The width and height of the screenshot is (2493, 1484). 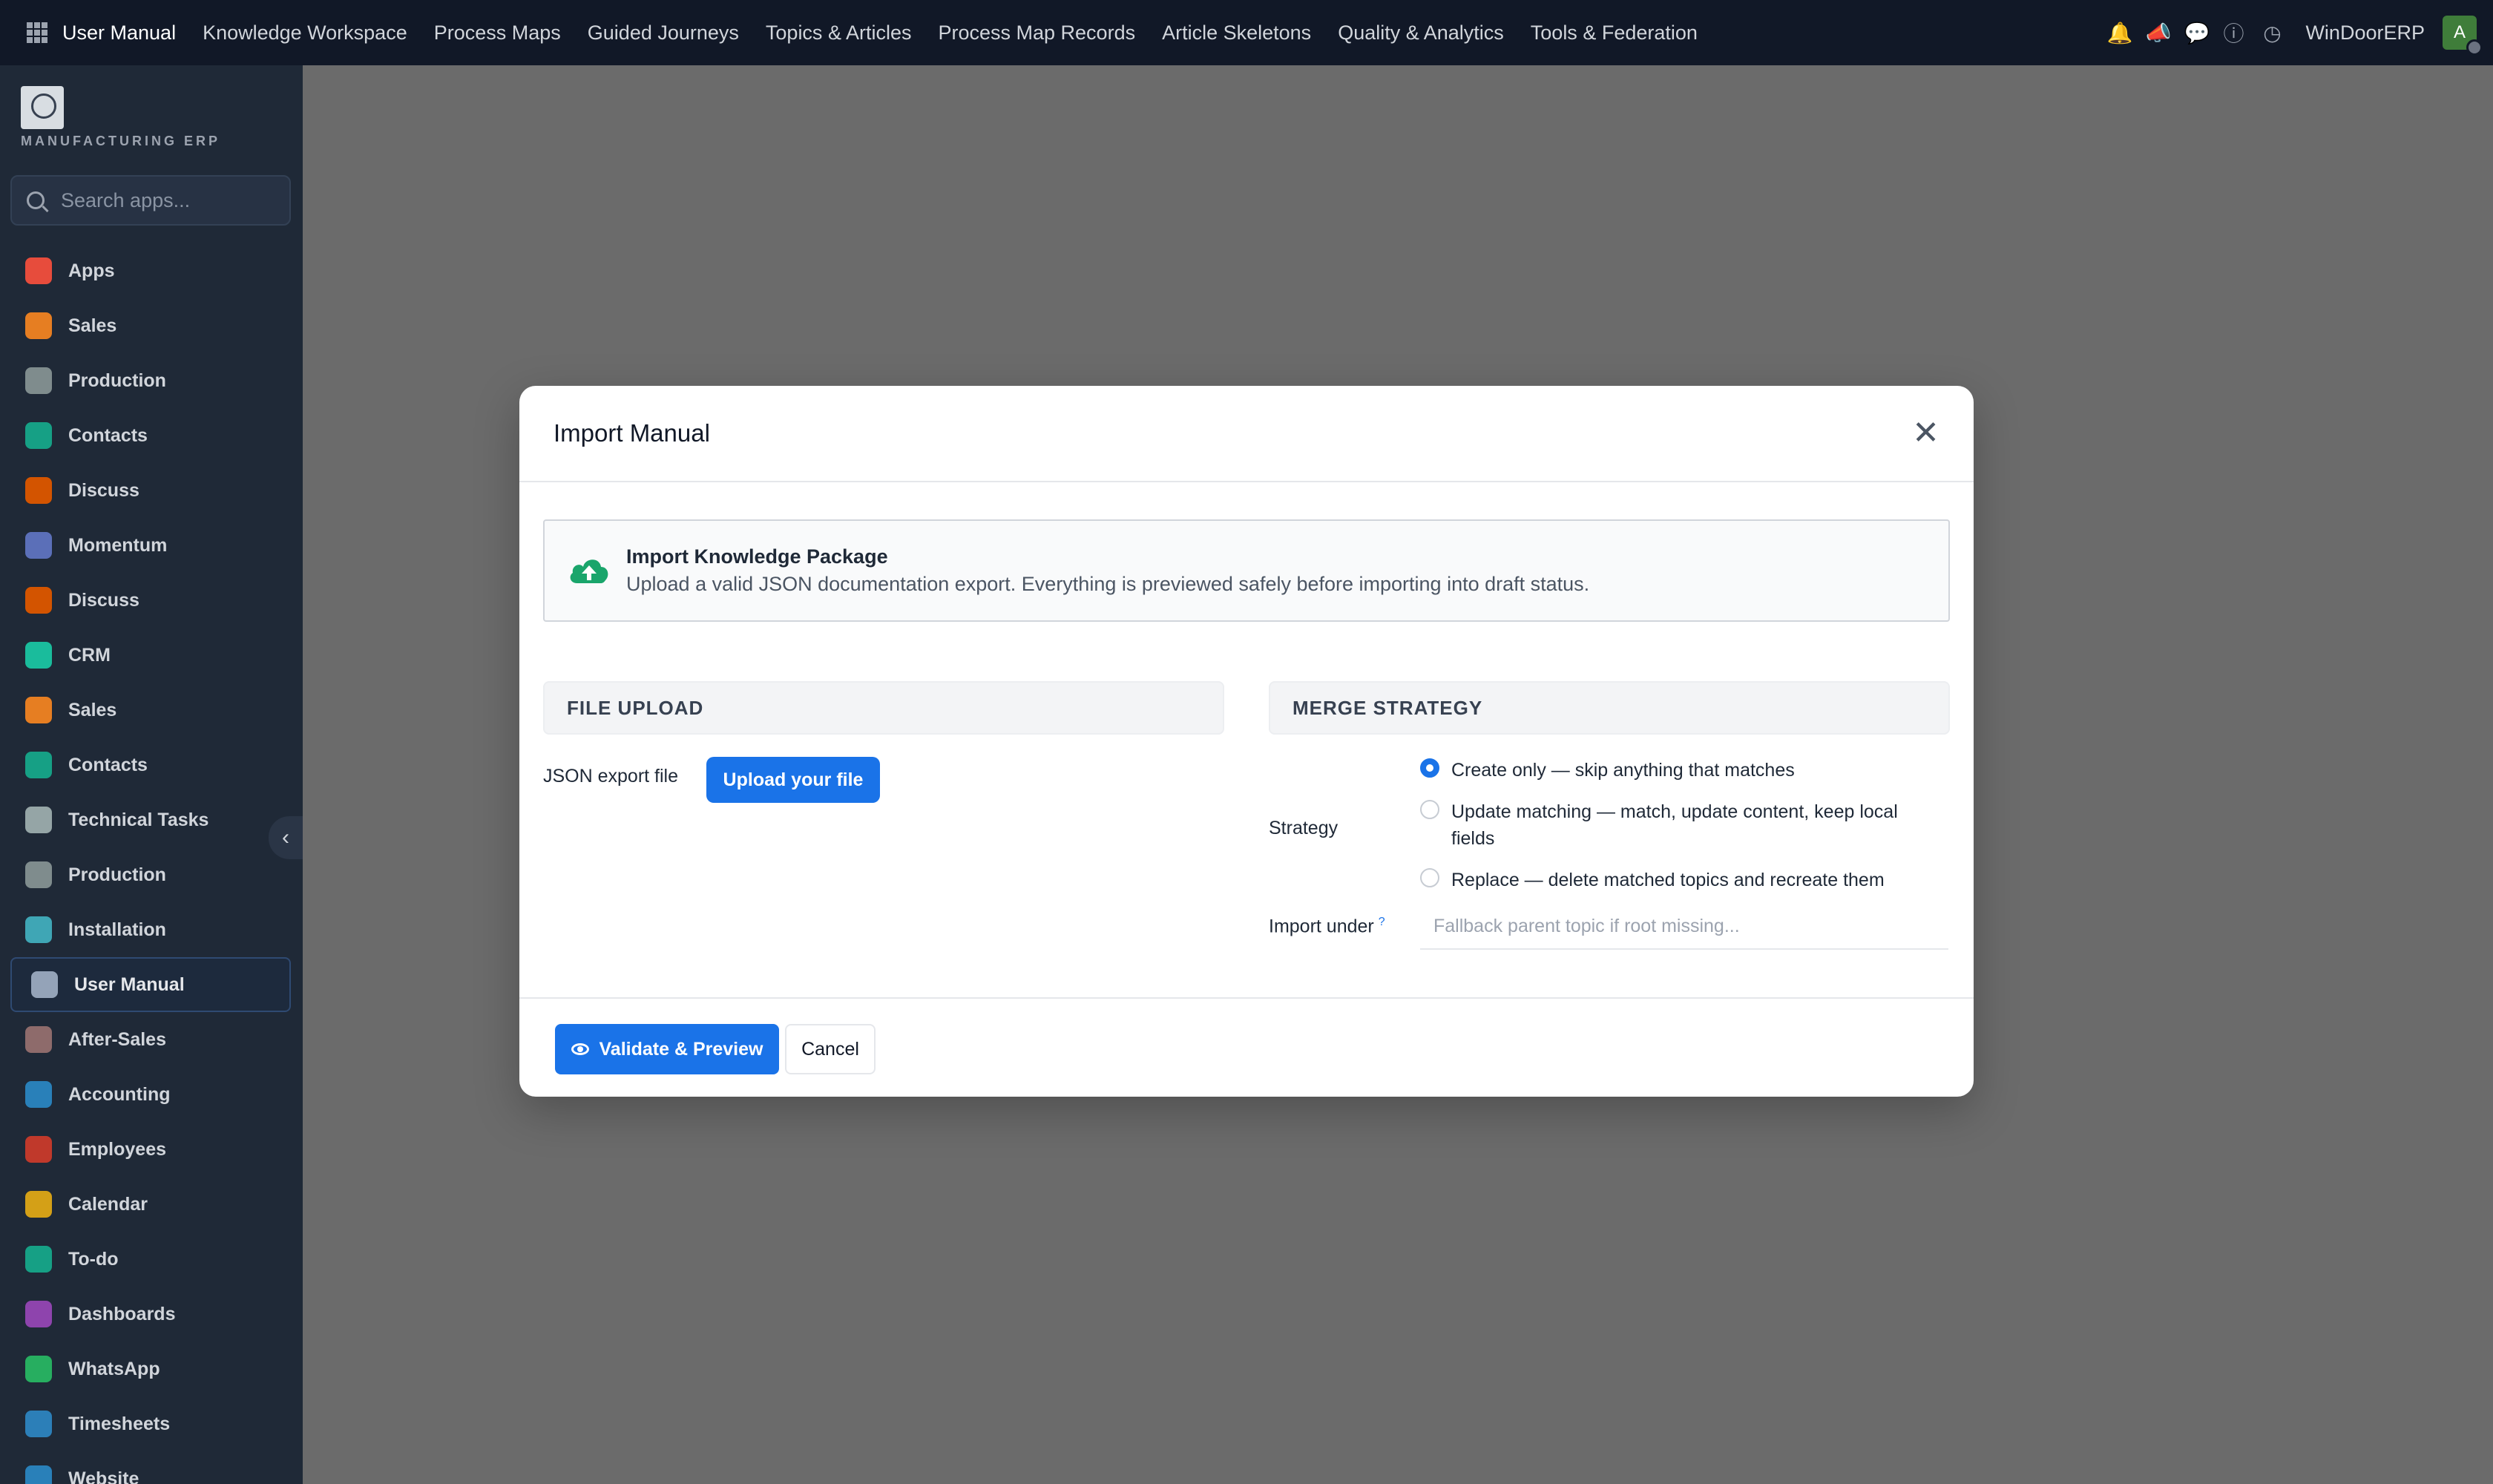 What do you see at coordinates (103, 1476) in the screenshot?
I see `sidebar-item-label: Website` at bounding box center [103, 1476].